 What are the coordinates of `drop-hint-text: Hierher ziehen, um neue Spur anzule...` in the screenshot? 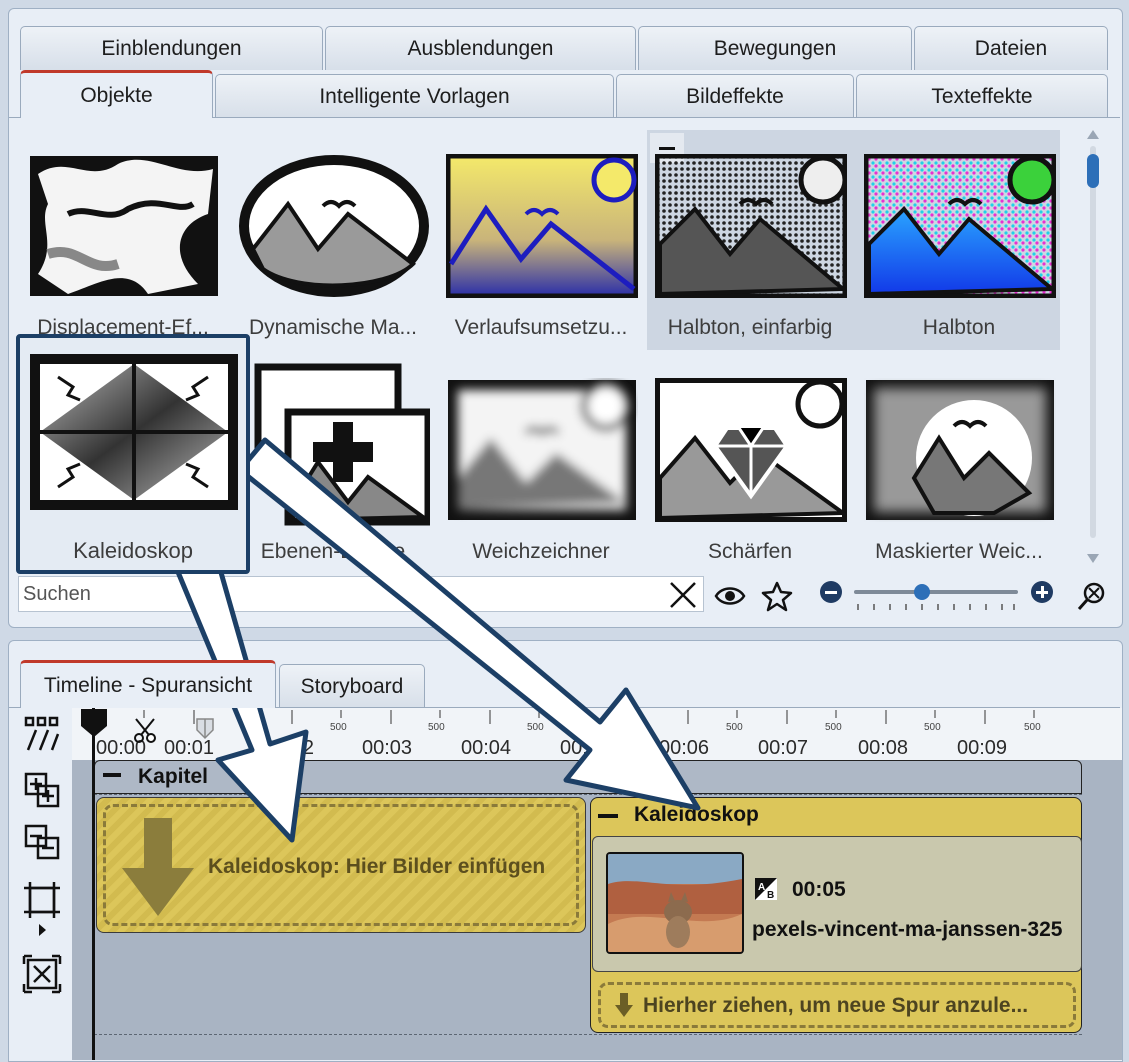 It's located at (836, 1005).